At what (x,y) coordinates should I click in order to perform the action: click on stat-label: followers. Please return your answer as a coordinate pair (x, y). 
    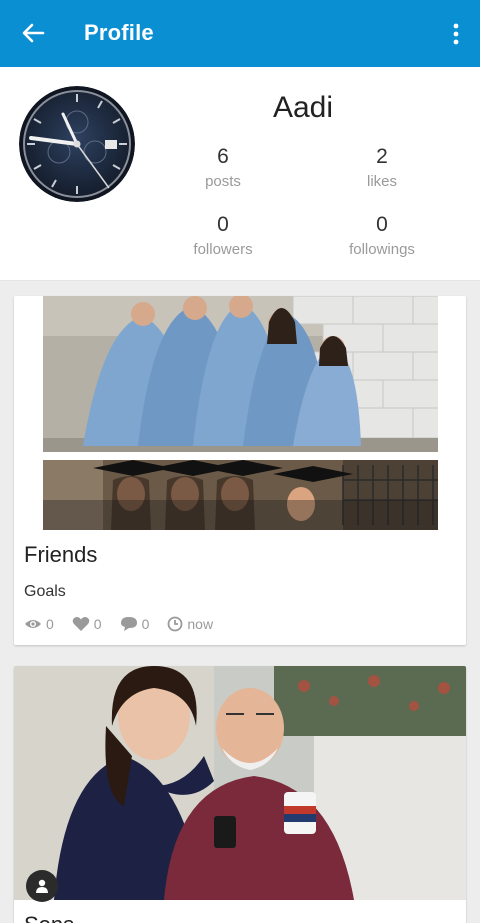
    Looking at the image, I should click on (223, 249).